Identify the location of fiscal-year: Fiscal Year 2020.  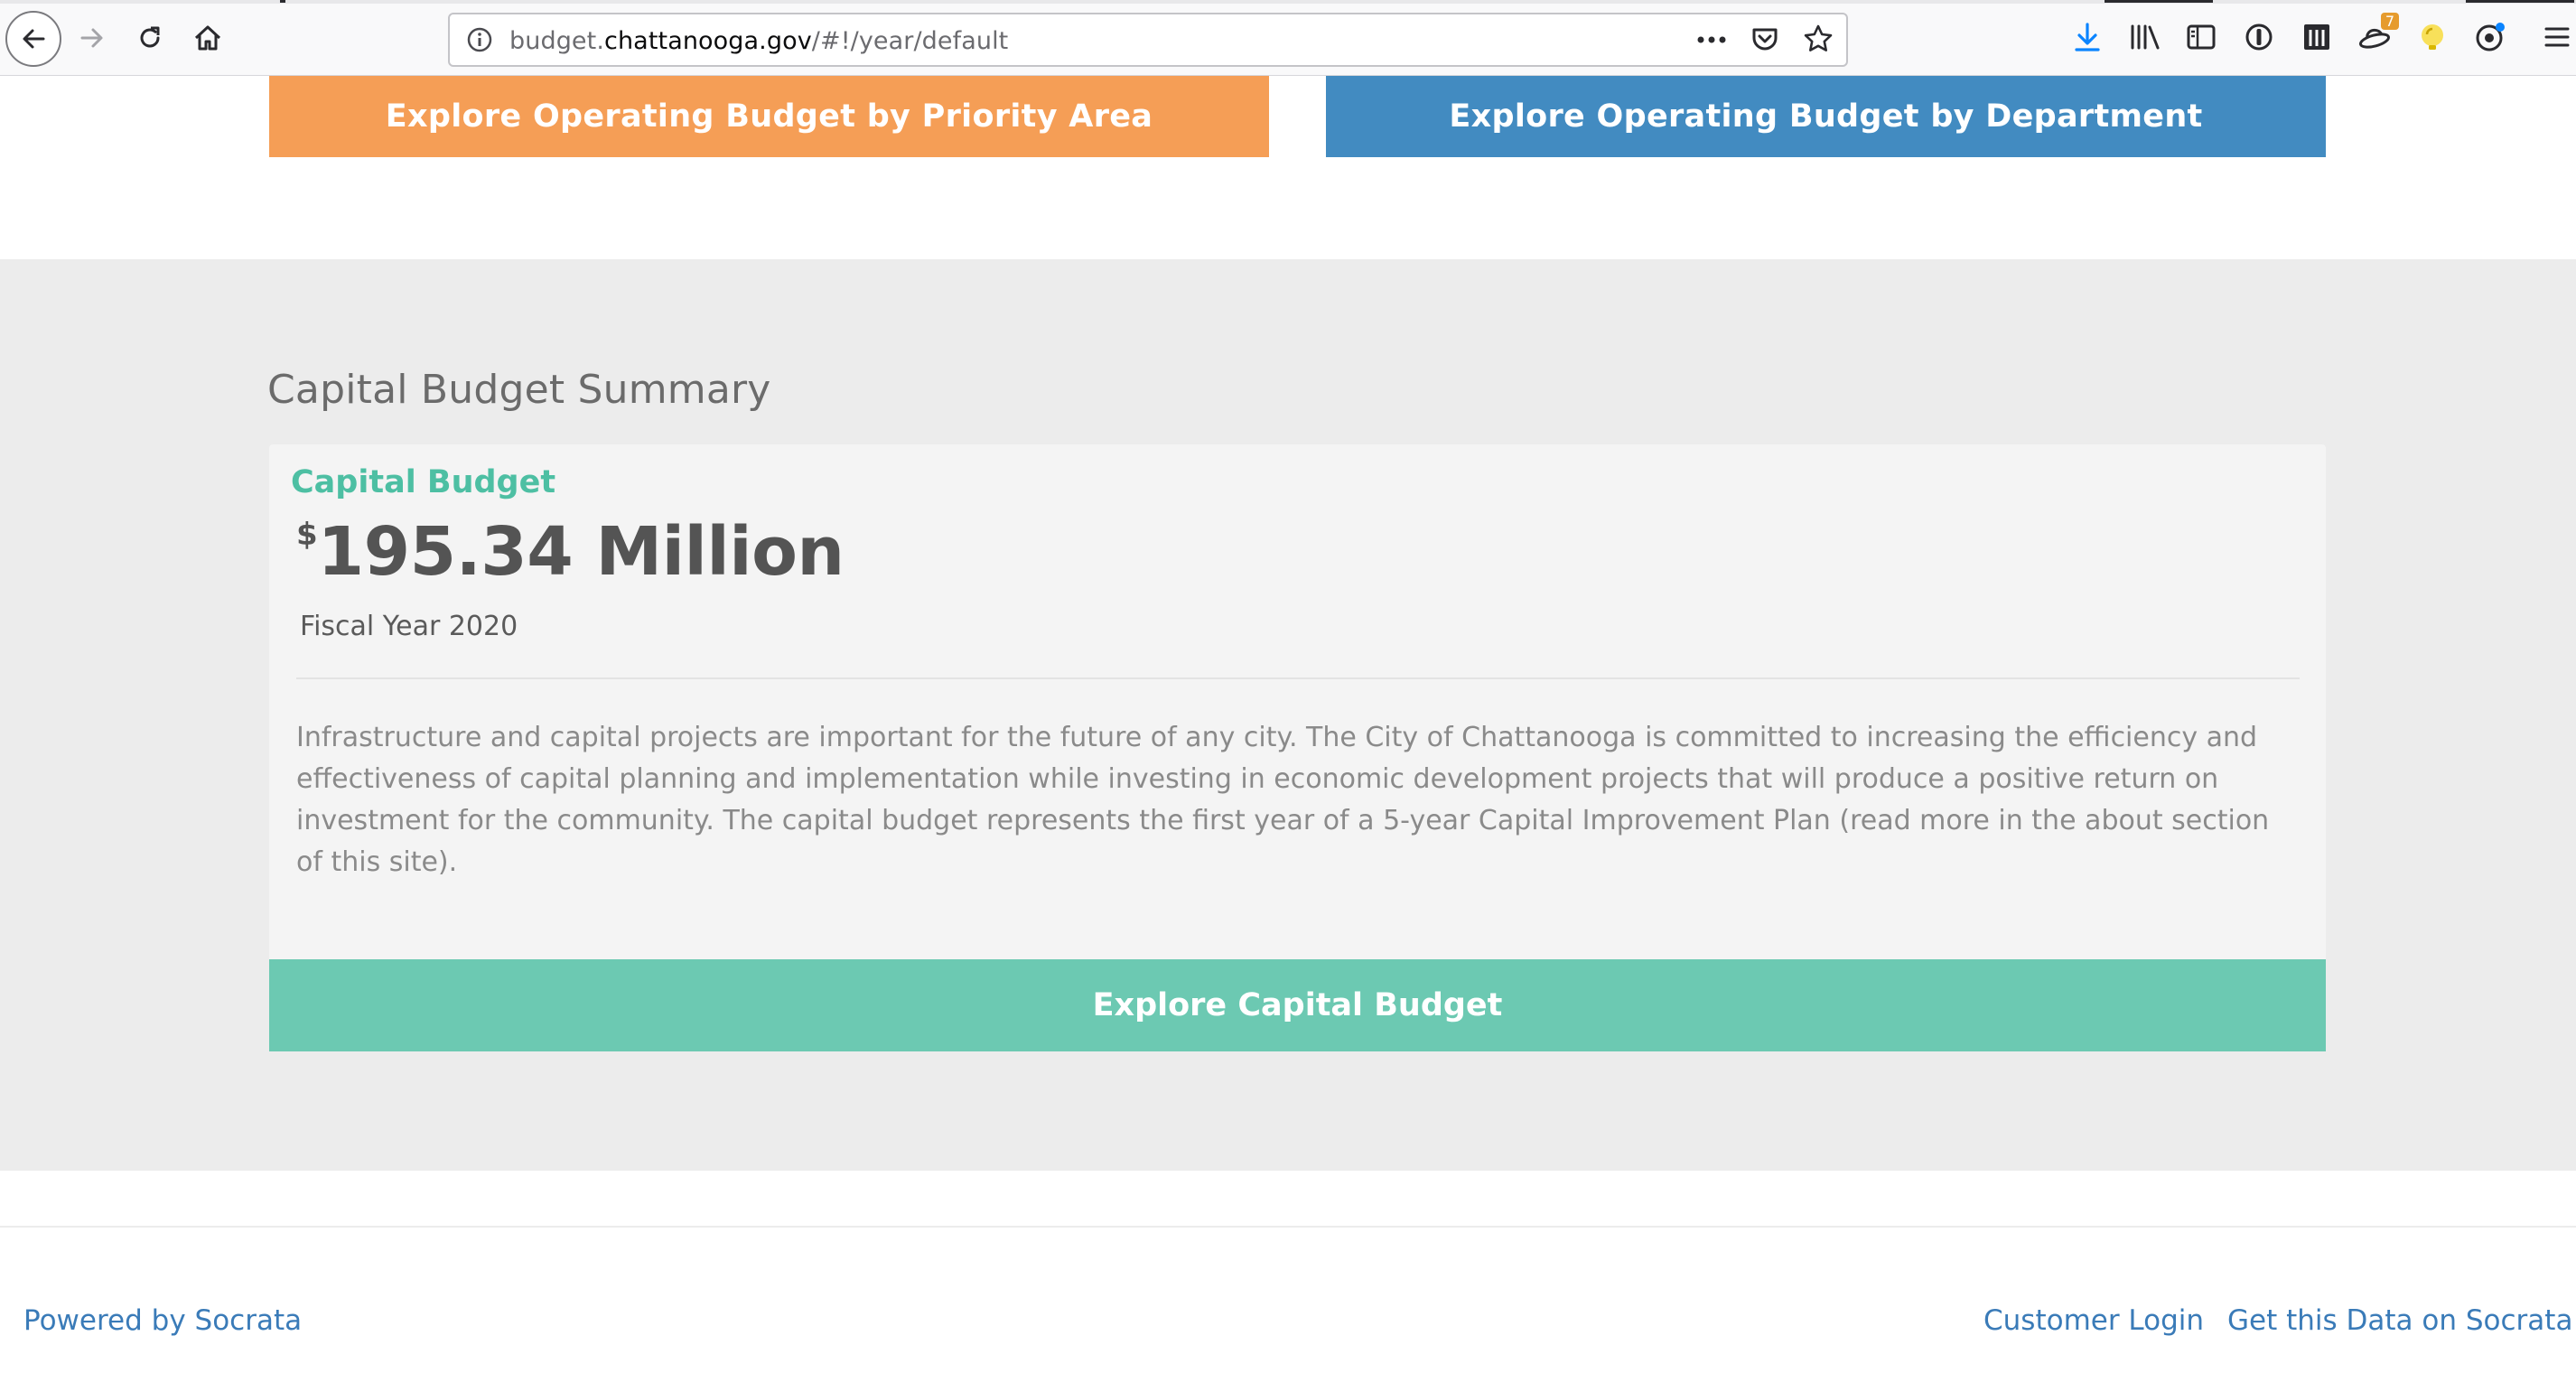
(409, 626).